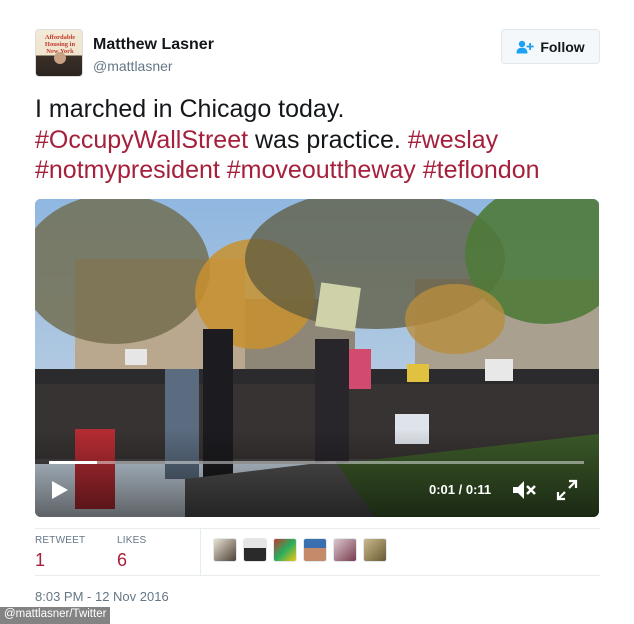 Image resolution: width=634 pixels, height=624 pixels. I want to click on retweet-label: RETWEET, so click(60, 540).